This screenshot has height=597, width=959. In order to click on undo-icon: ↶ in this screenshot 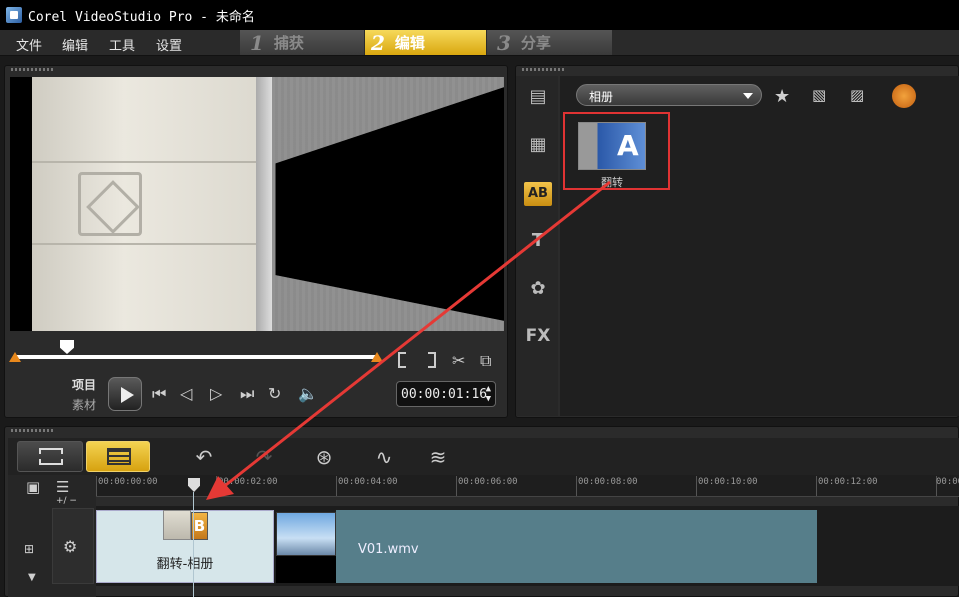, I will do `click(204, 457)`.